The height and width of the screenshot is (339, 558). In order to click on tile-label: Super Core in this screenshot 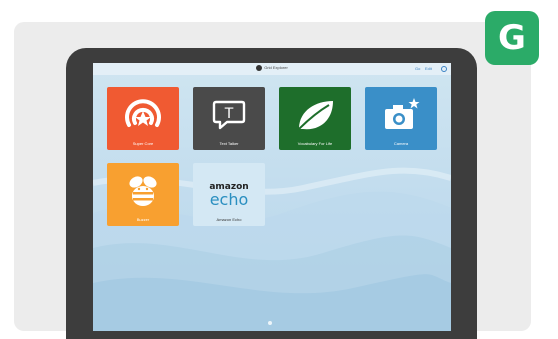, I will do `click(143, 143)`.